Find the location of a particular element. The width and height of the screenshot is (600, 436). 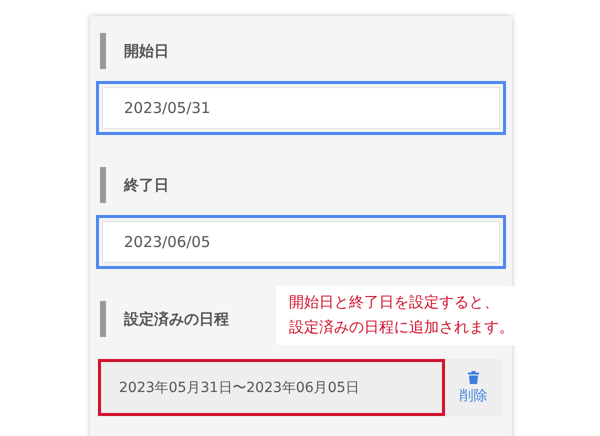

section-heading: 開始日 is located at coordinates (146, 51).